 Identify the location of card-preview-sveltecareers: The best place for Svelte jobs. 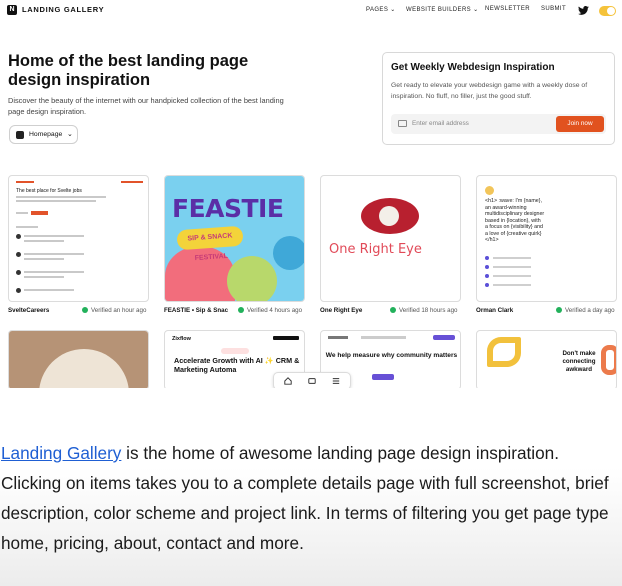
(78, 238).